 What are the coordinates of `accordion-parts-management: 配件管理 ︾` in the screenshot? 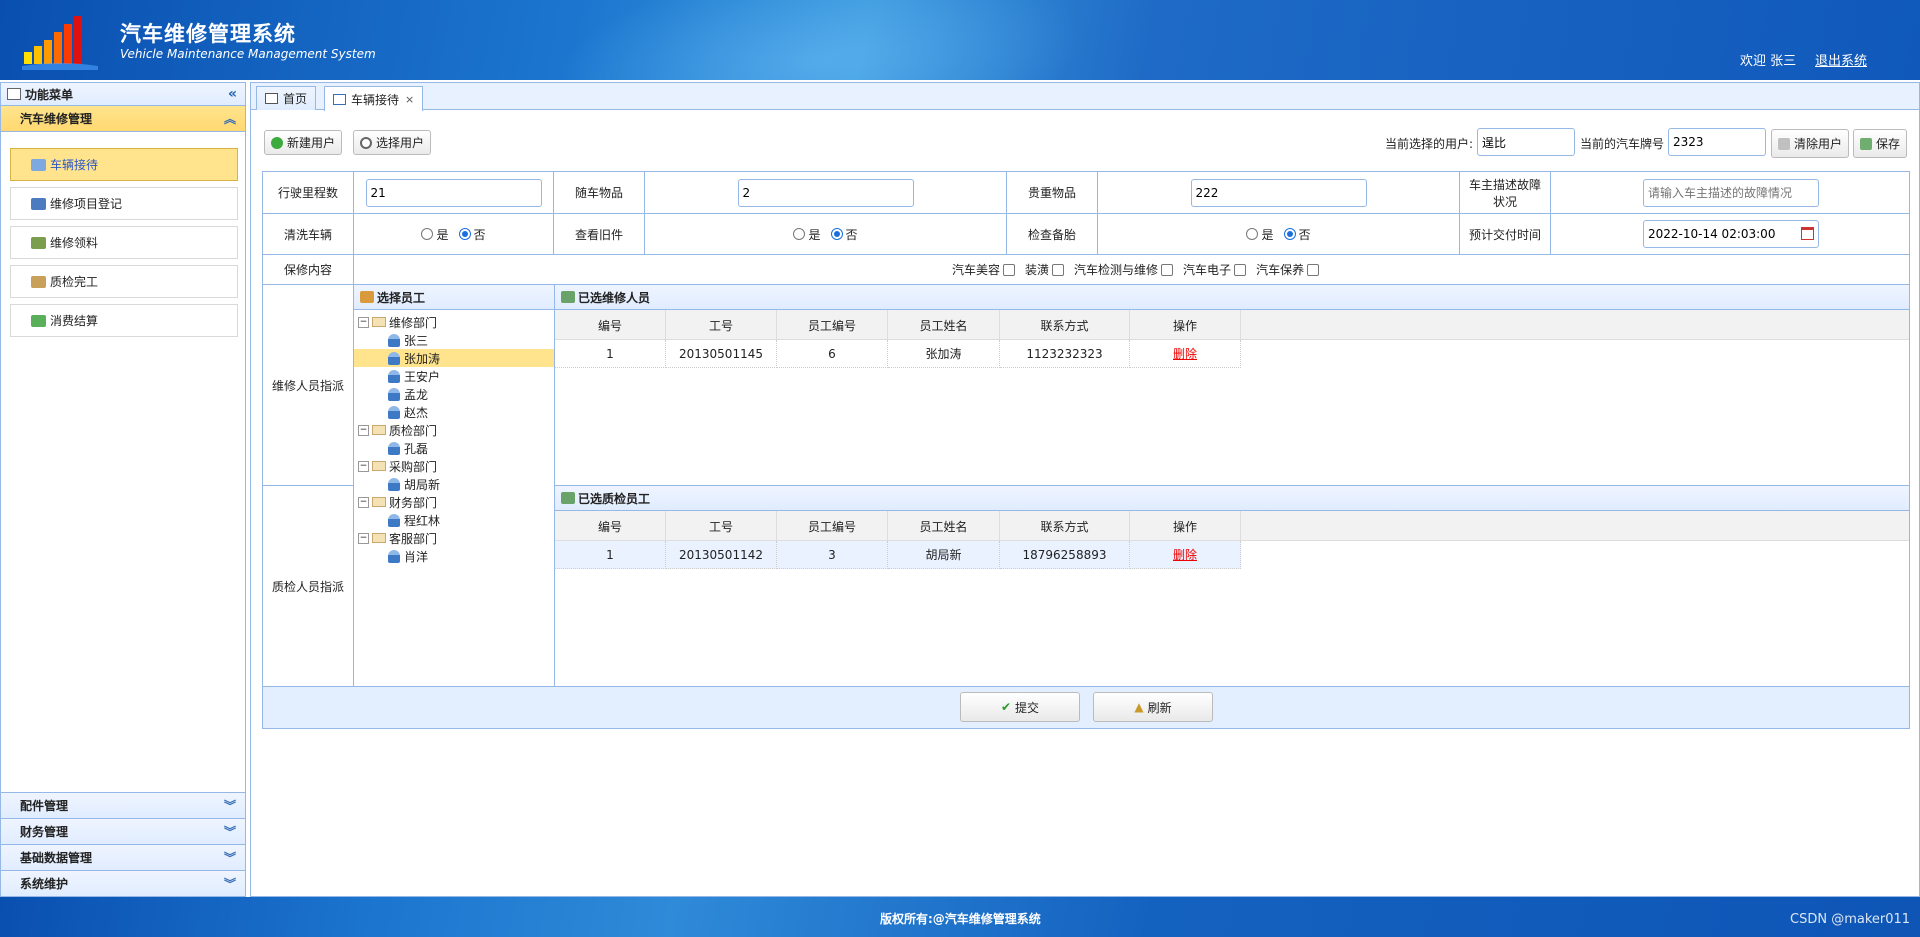 It's located at (123, 805).